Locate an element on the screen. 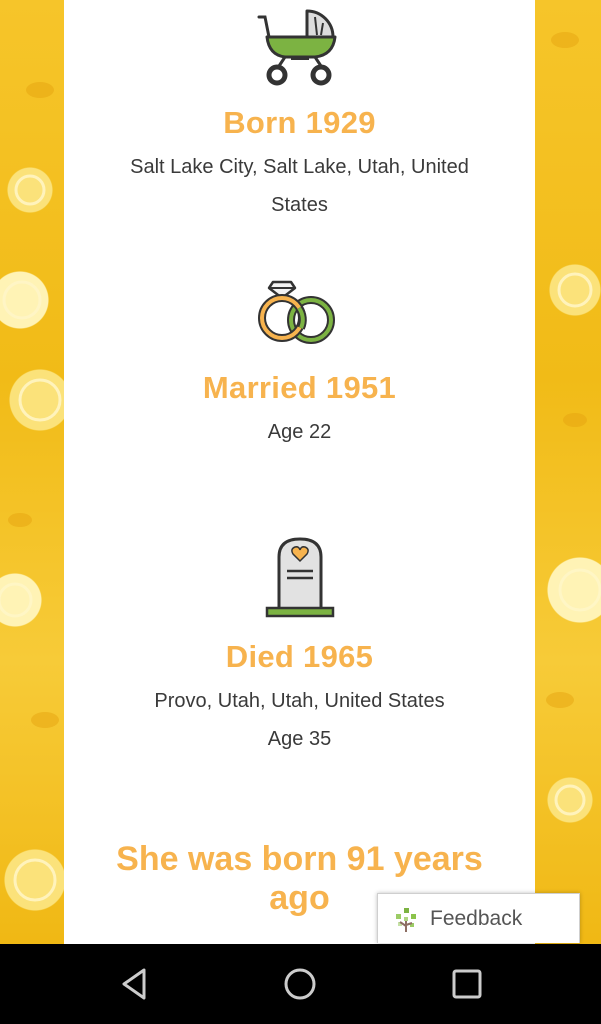 The width and height of the screenshot is (601, 1024). event-title: Married 1951 is located at coordinates (299, 387).